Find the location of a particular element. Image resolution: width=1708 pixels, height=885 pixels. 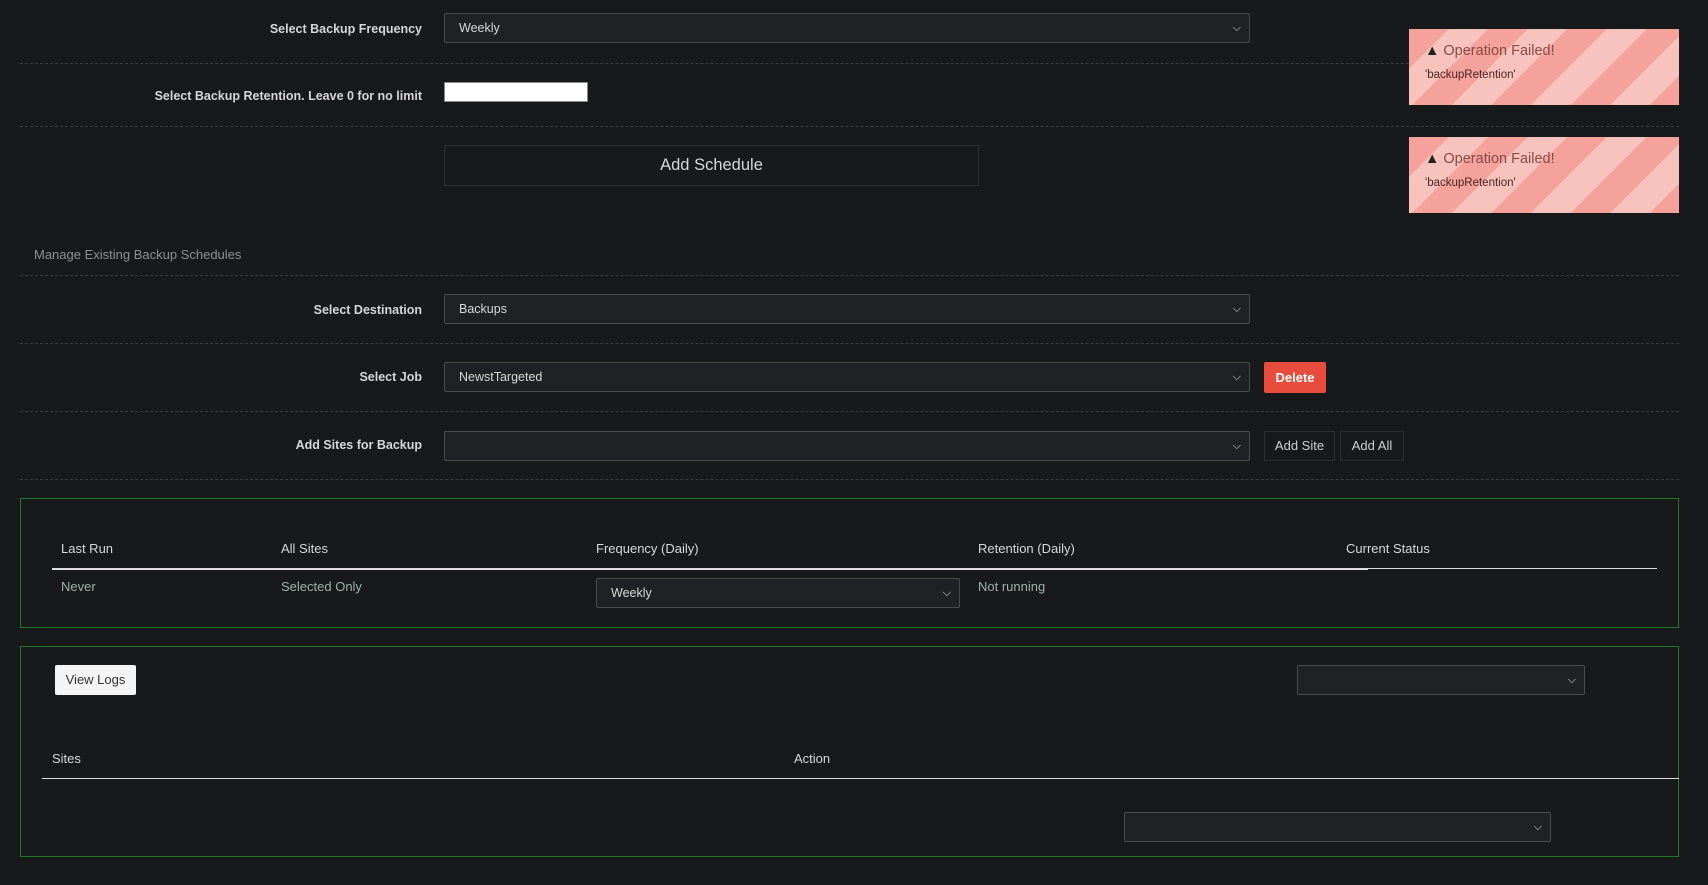

job-label: Select Job is located at coordinates (390, 377).